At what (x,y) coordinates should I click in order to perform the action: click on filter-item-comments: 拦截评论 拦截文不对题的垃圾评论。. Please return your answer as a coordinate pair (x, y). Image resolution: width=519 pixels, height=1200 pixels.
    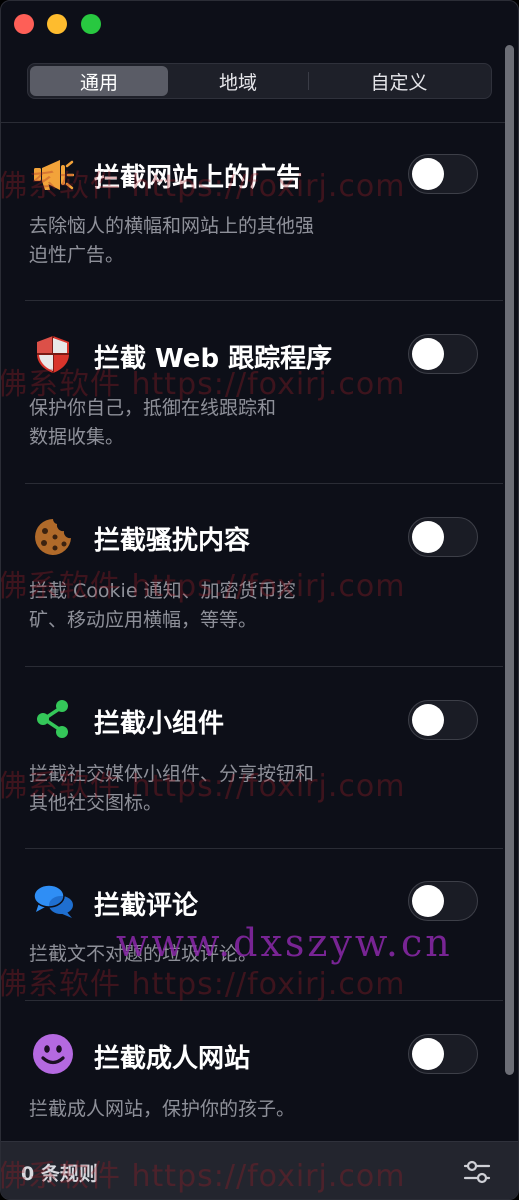
    Looking at the image, I should click on (253, 925).